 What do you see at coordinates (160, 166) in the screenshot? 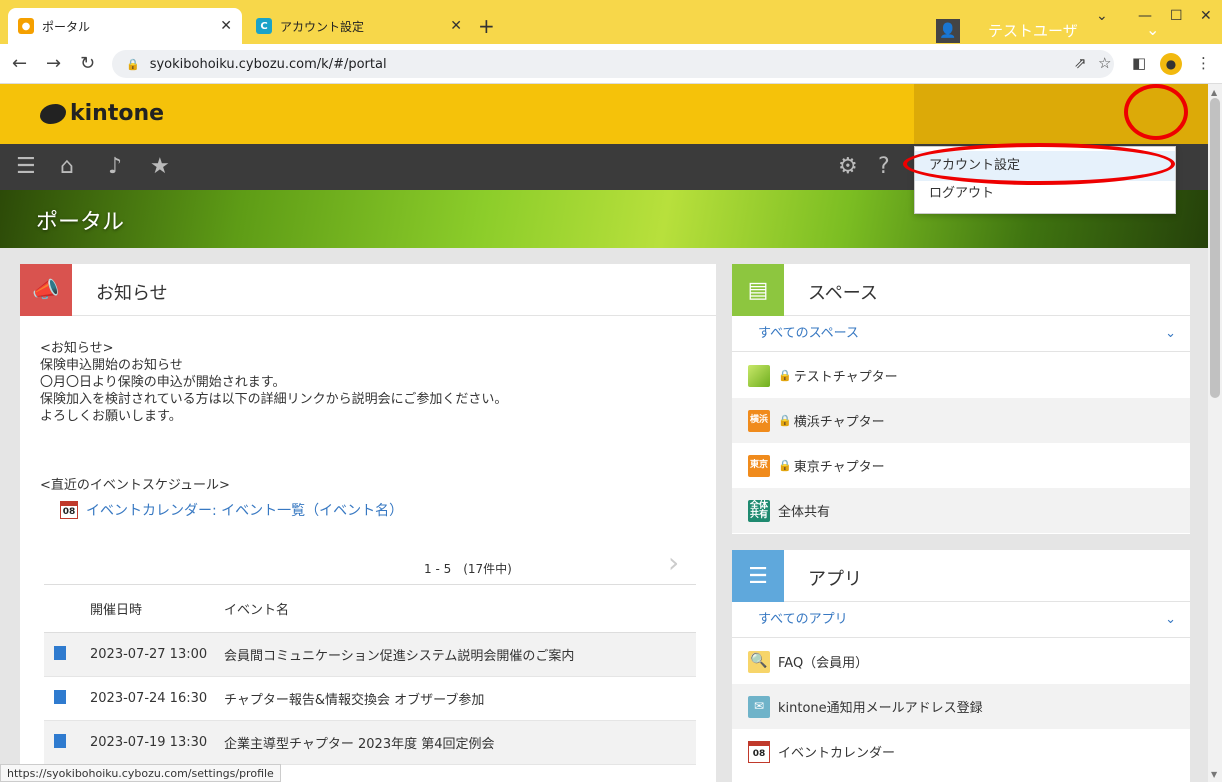
I see `star-icon: ★` at bounding box center [160, 166].